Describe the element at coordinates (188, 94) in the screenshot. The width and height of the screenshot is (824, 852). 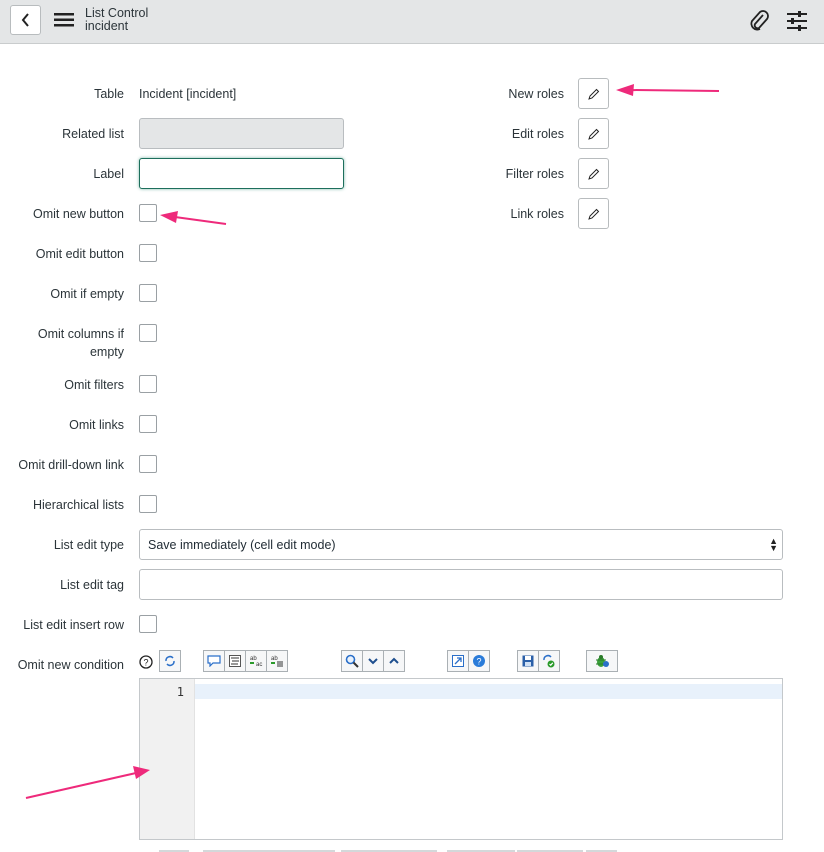
I see `table-value: Incident [incident]` at that location.